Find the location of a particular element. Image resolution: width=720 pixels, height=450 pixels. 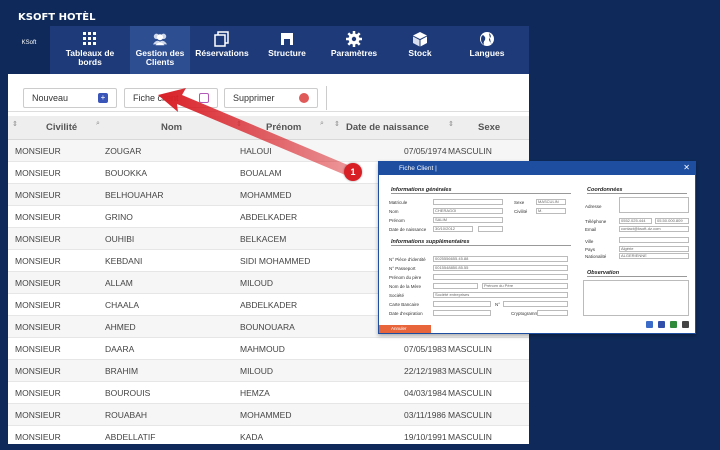

ville-select is located at coordinates (654, 240).